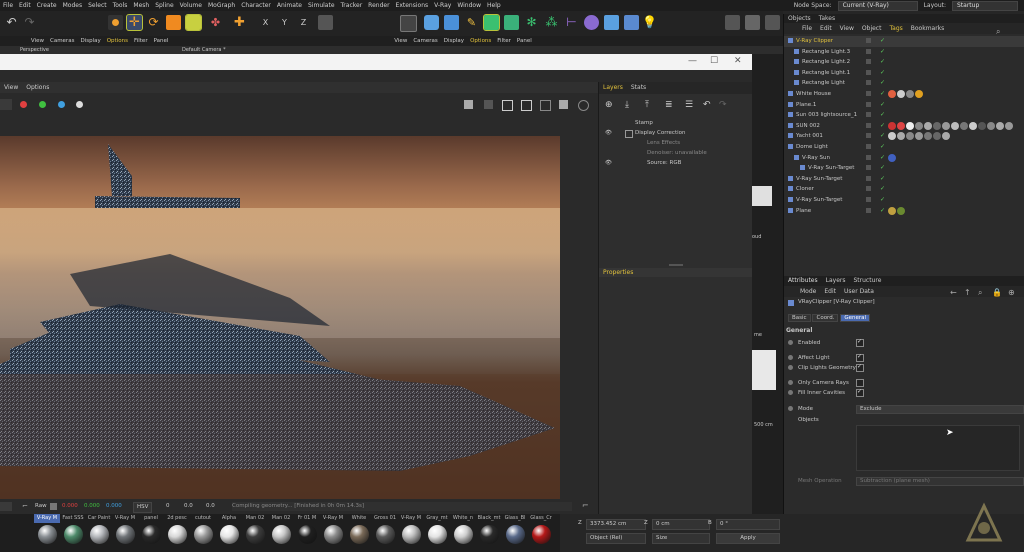 The height and width of the screenshot is (552, 1024). I want to click on maximize-icon: ☐, so click(714, 61).